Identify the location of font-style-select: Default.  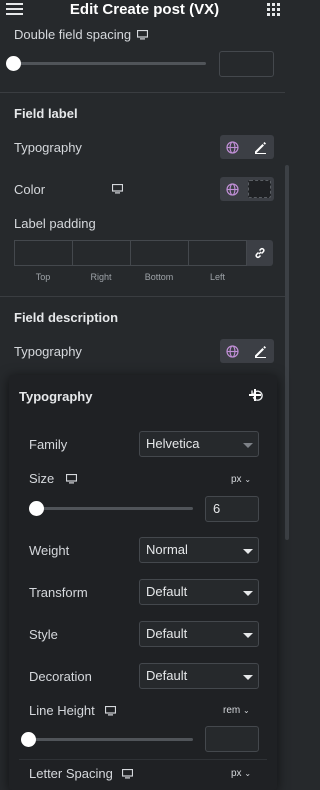
(199, 634).